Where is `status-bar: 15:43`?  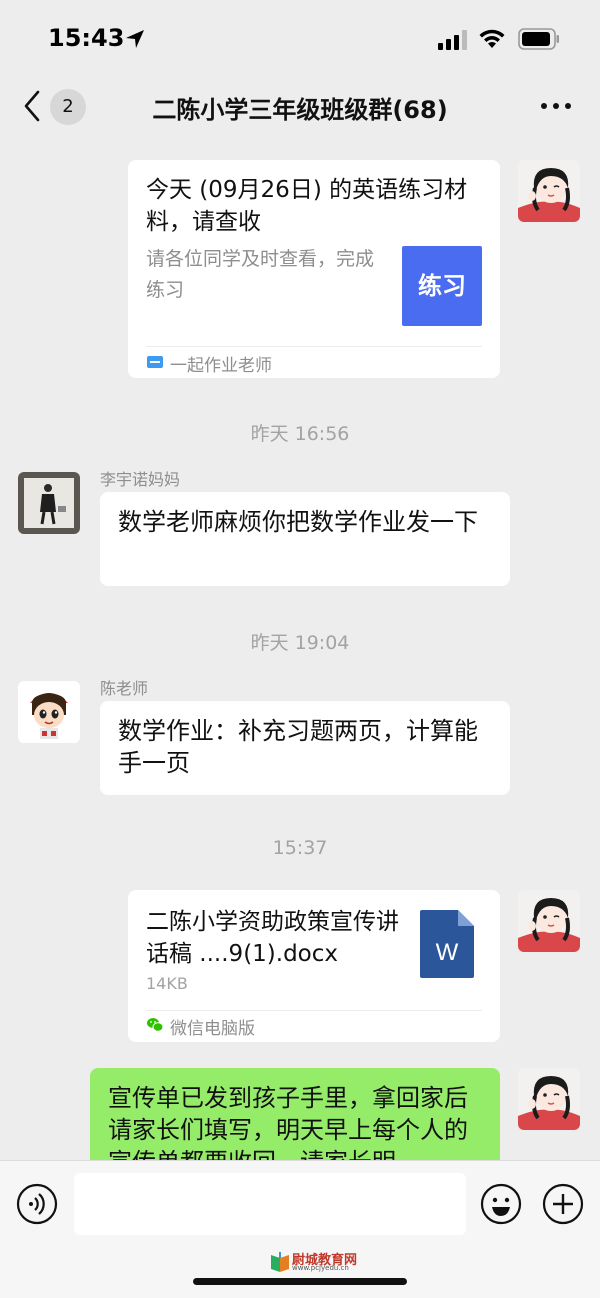 status-bar: 15:43 is located at coordinates (300, 39).